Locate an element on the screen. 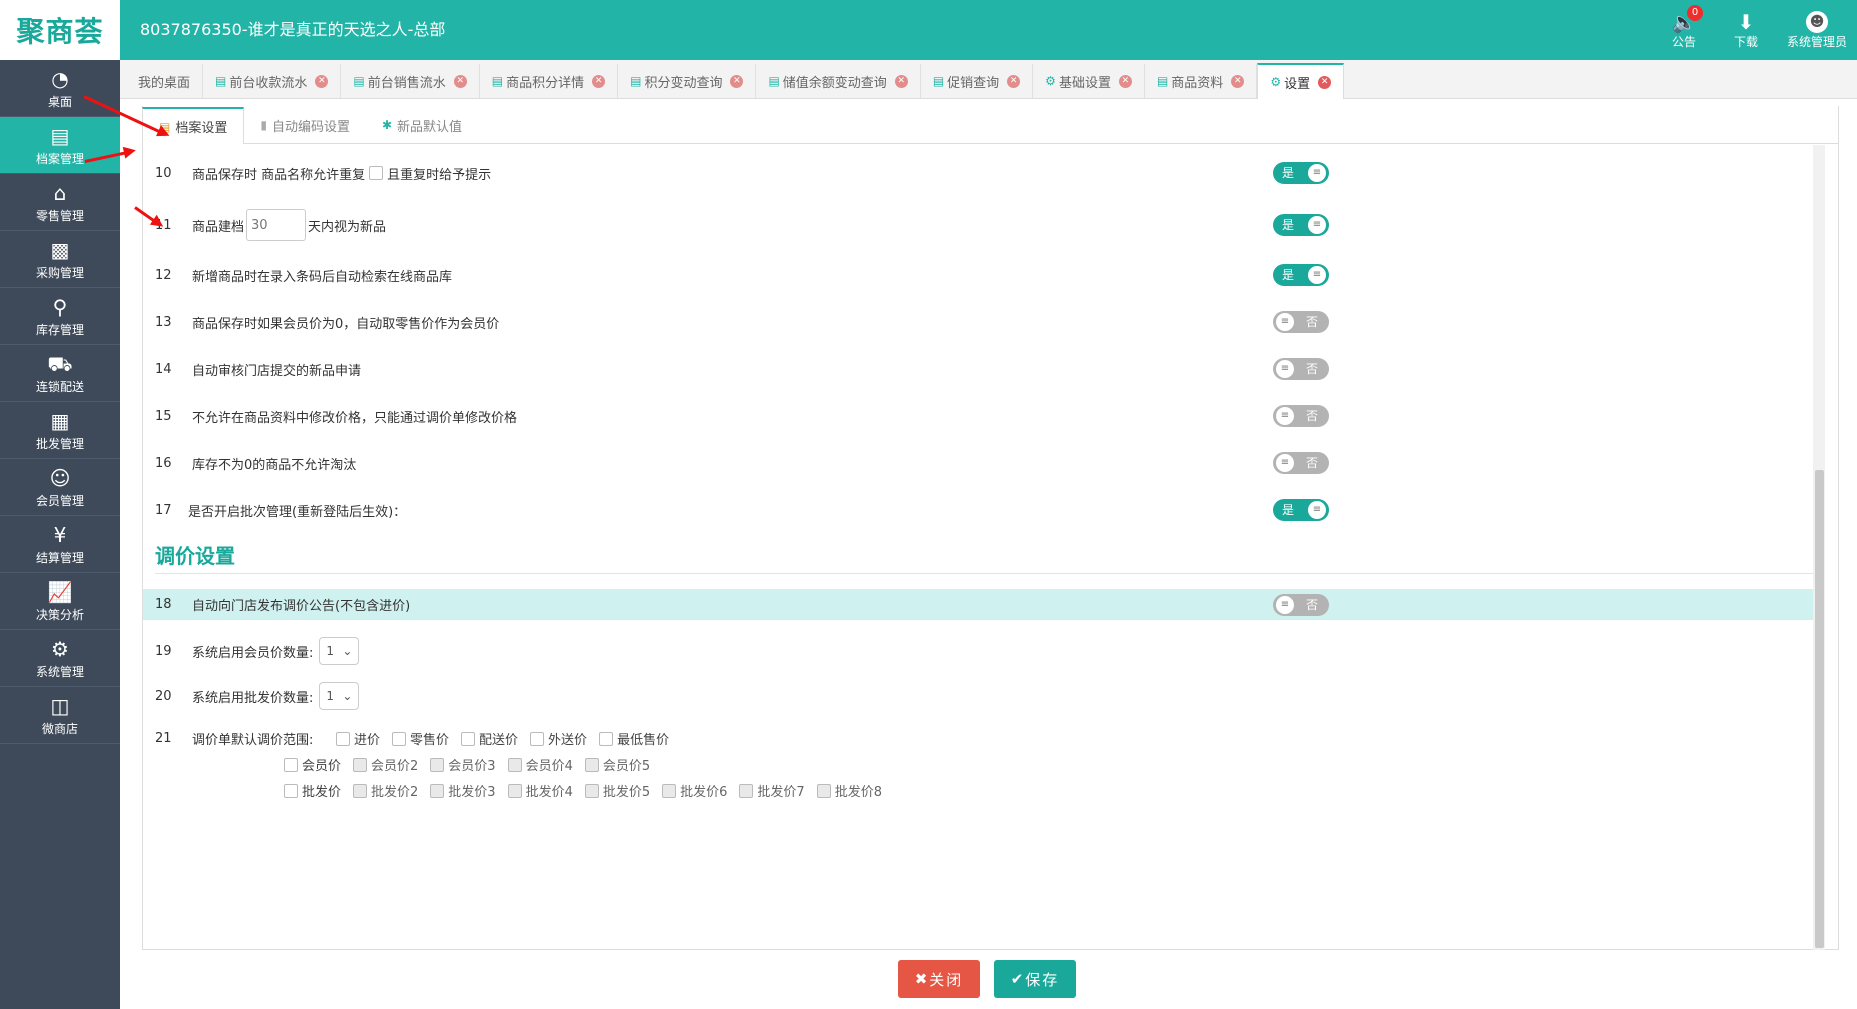  tab-cashier-flow: ▤ 前台收款流水 ✕ is located at coordinates (272, 81).